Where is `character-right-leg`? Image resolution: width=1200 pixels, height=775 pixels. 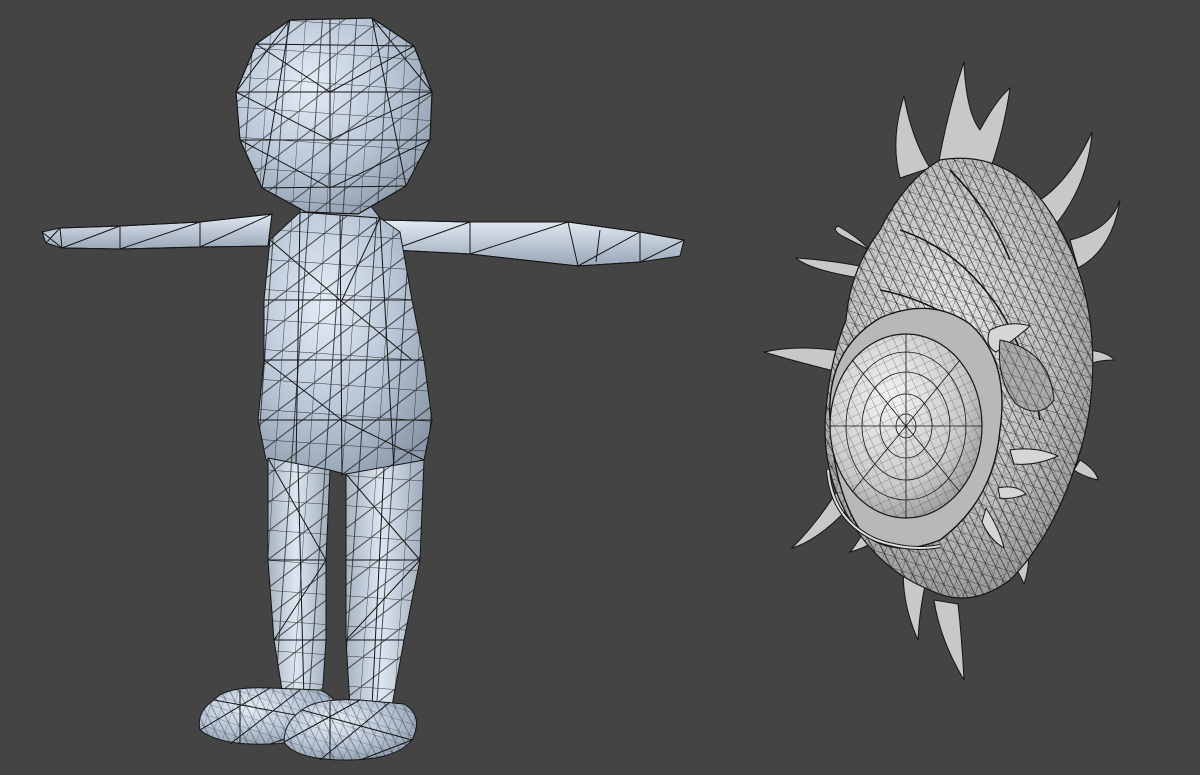 character-right-leg is located at coordinates (385, 583).